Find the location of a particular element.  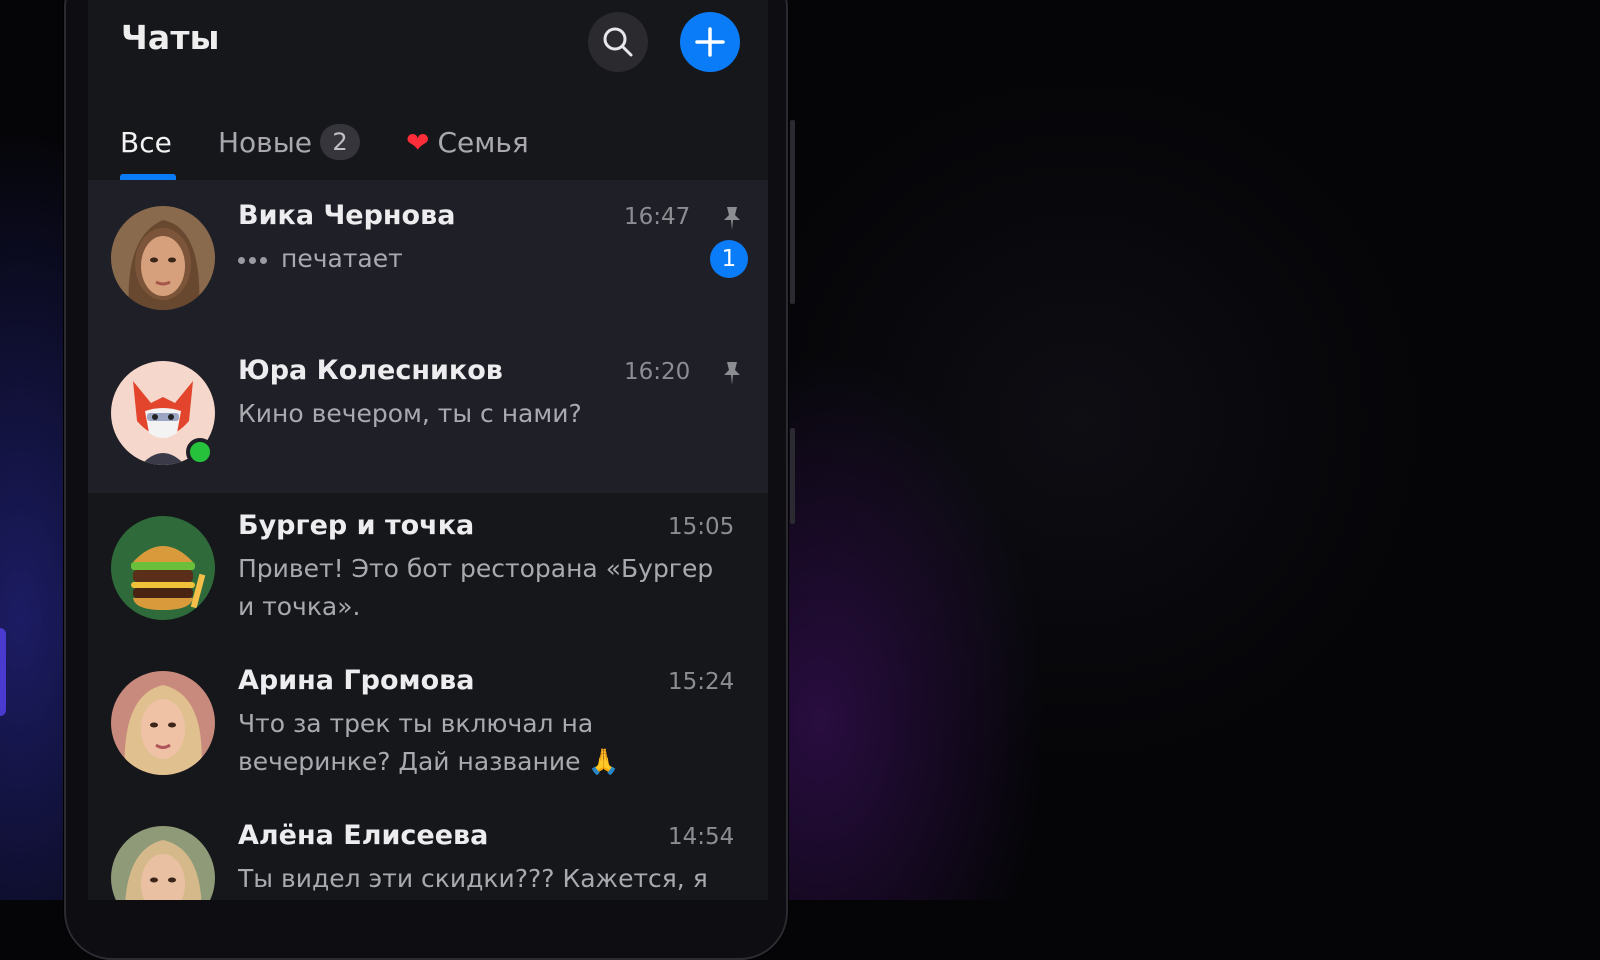

typing-indicator-icon is located at coordinates (252, 260).